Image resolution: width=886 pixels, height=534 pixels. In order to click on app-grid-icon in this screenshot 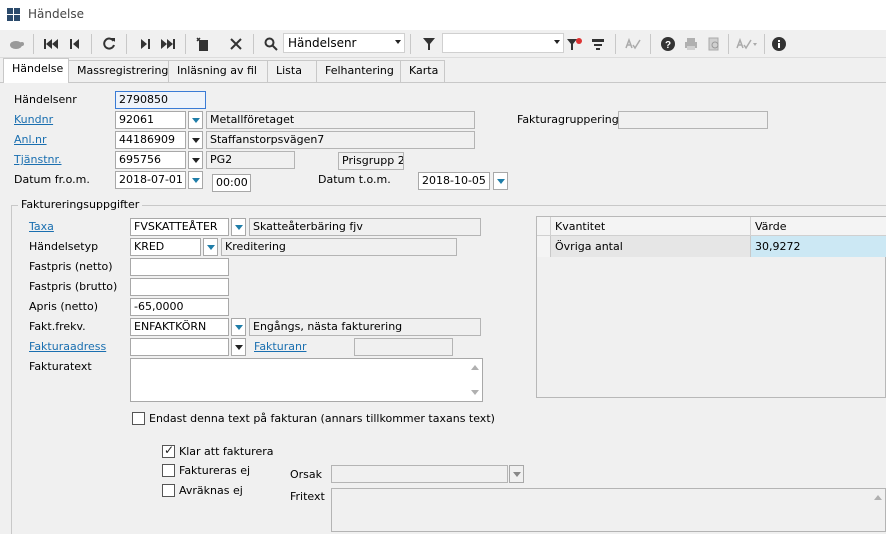, I will do `click(13, 14)`.